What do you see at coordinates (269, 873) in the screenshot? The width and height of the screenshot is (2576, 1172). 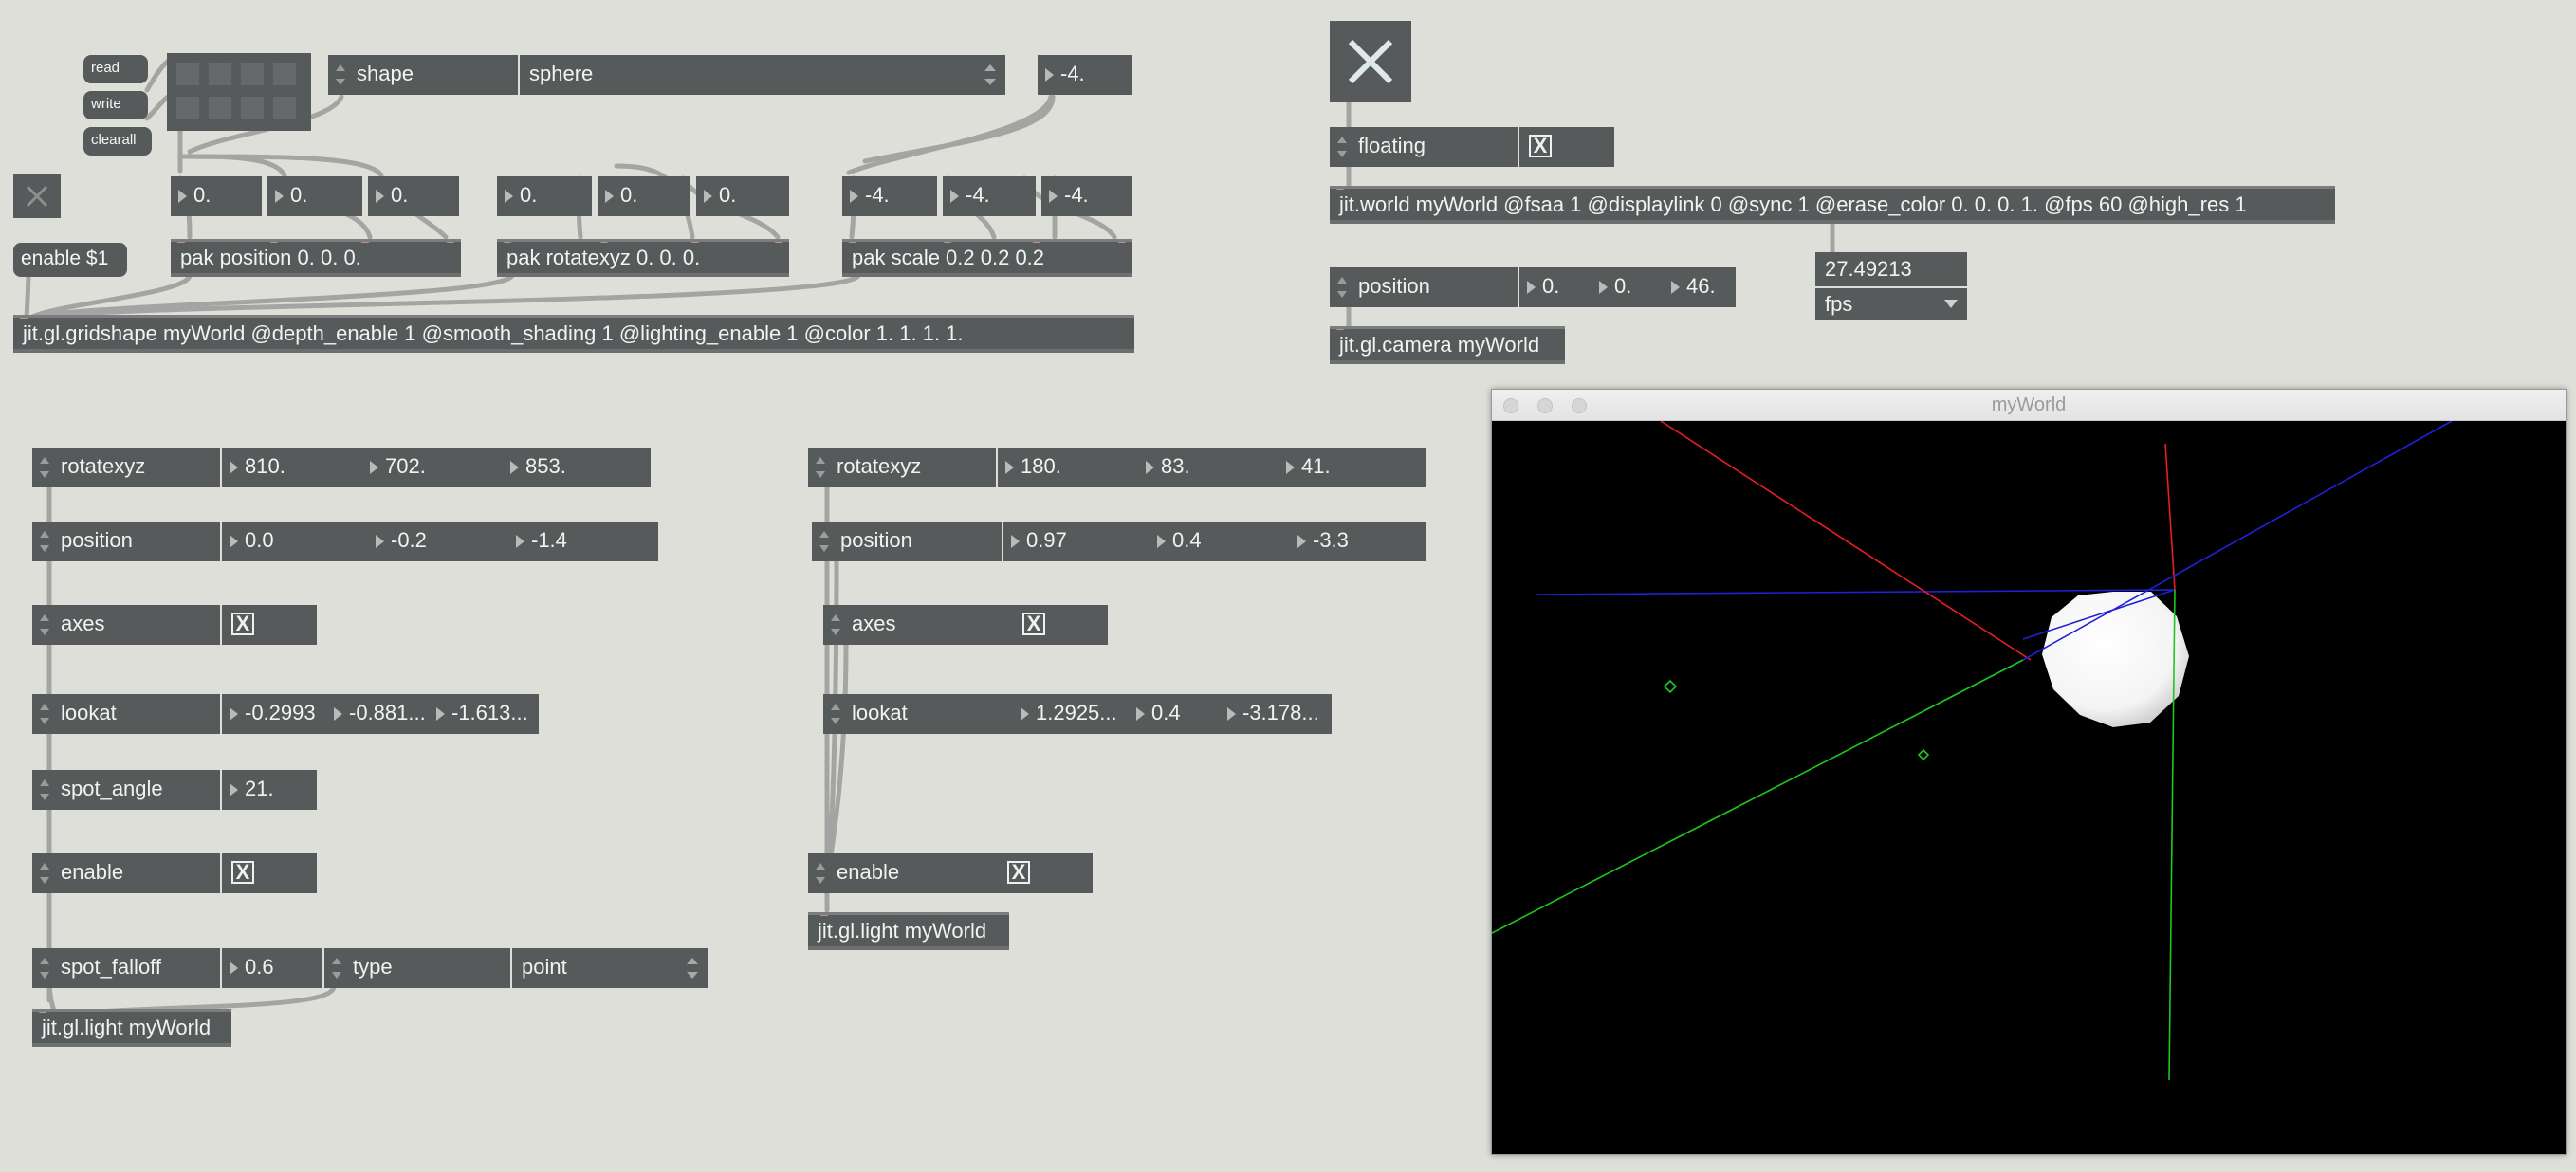 I see `light1-enable-checkbox: X` at bounding box center [269, 873].